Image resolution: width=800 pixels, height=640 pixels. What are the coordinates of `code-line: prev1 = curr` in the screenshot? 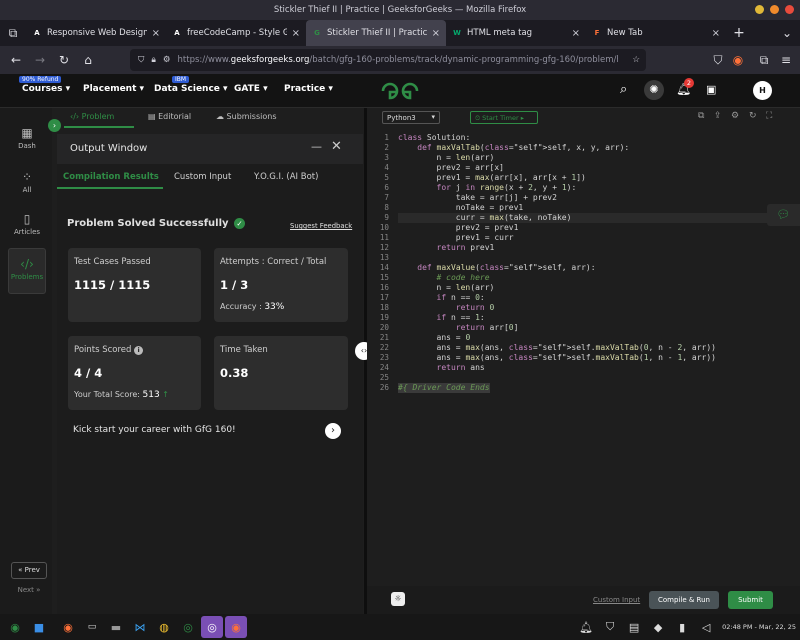 It's located at (456, 238).